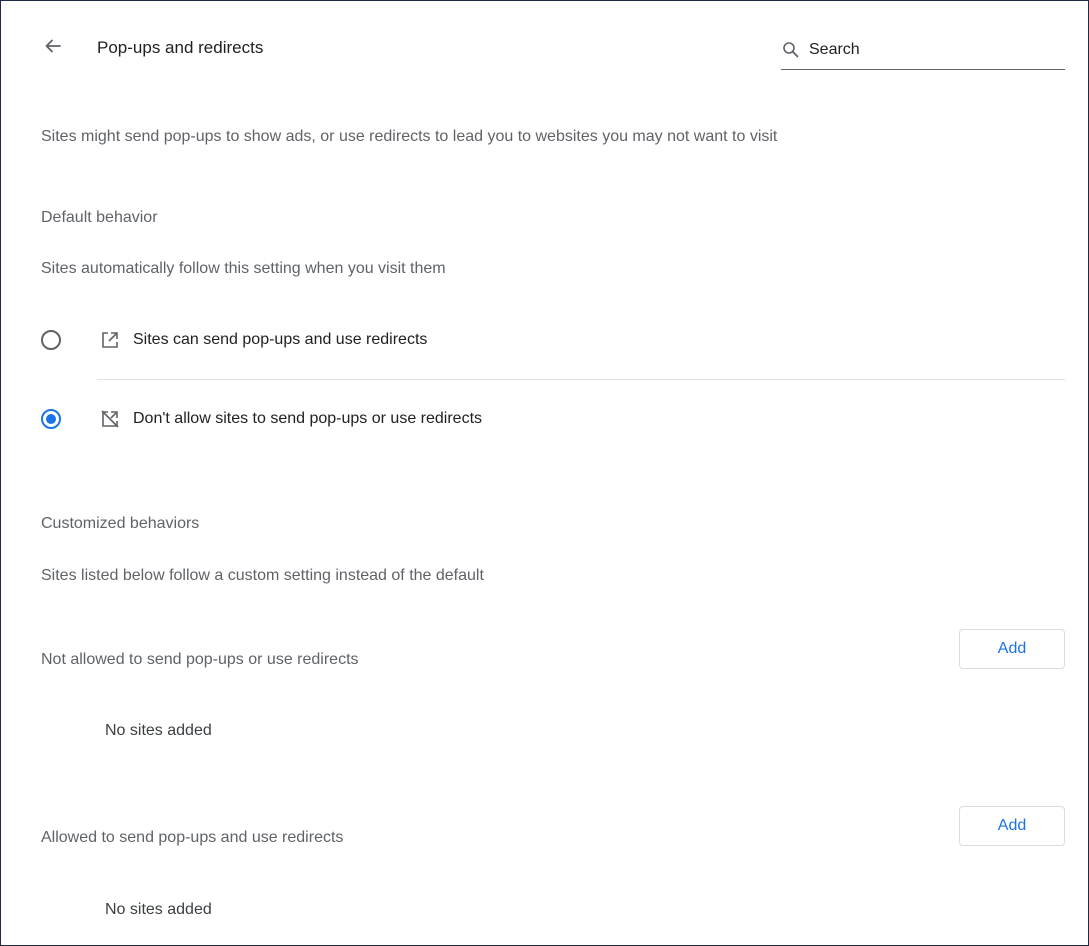 The height and width of the screenshot is (946, 1089). What do you see at coordinates (791, 50) in the screenshot?
I see `search-icon` at bounding box center [791, 50].